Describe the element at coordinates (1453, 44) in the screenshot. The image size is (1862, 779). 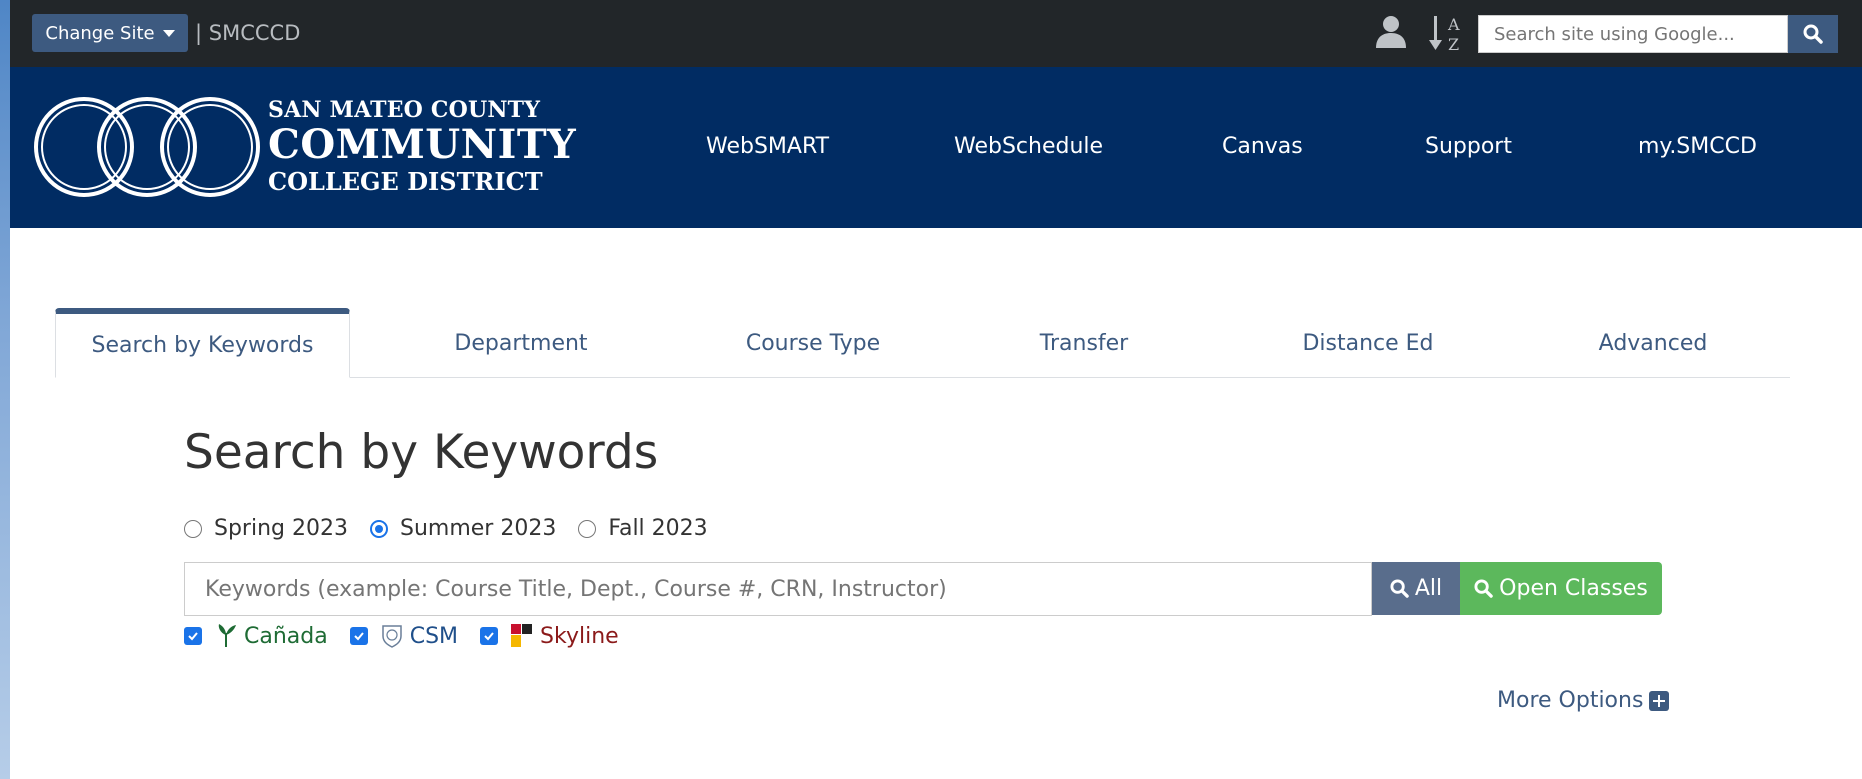
I see `svg-text: Z` at that location.